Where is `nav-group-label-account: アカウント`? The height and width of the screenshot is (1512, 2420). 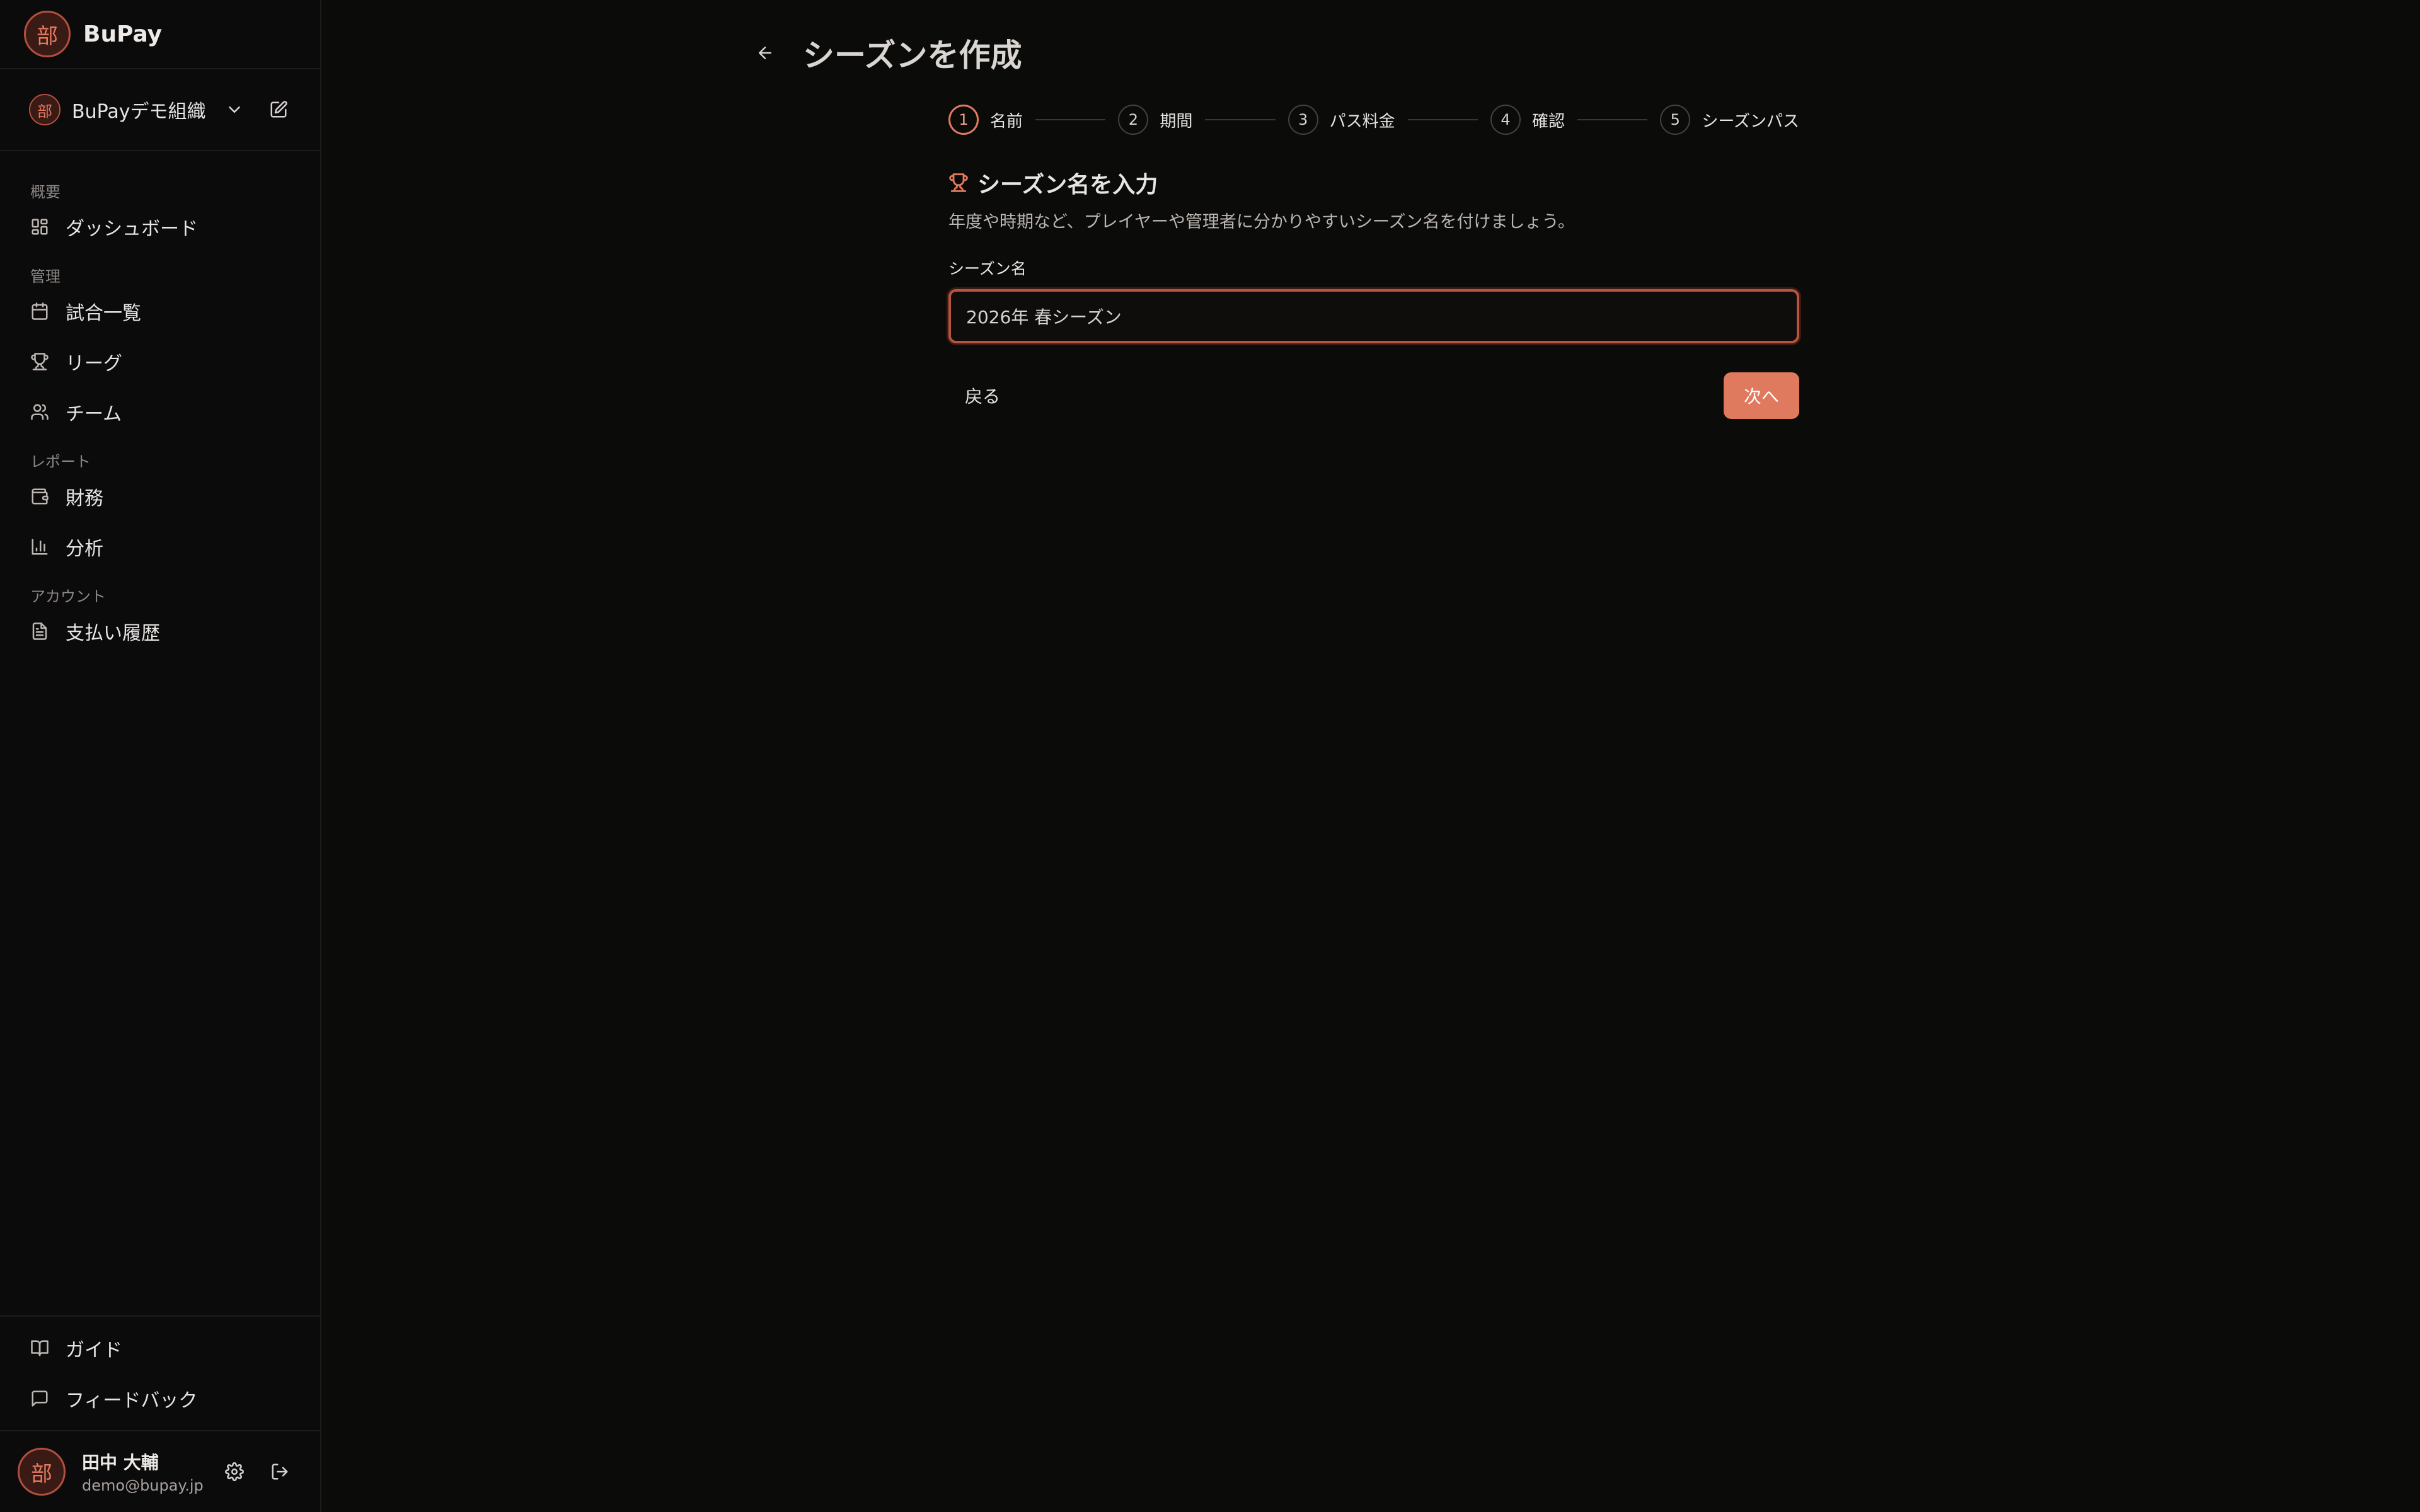 nav-group-label-account: アカウント is located at coordinates (68, 596).